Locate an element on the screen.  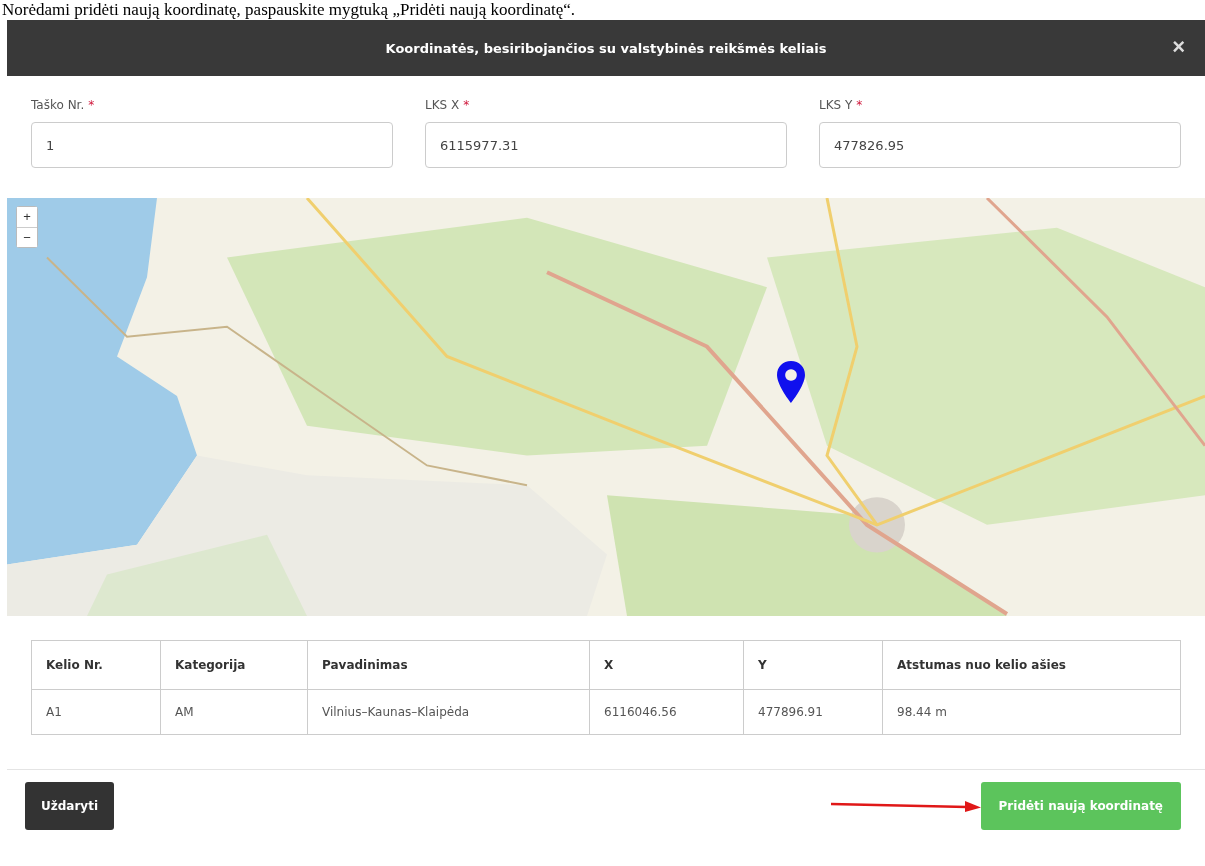
field-label: LKS X is located at coordinates (442, 105).